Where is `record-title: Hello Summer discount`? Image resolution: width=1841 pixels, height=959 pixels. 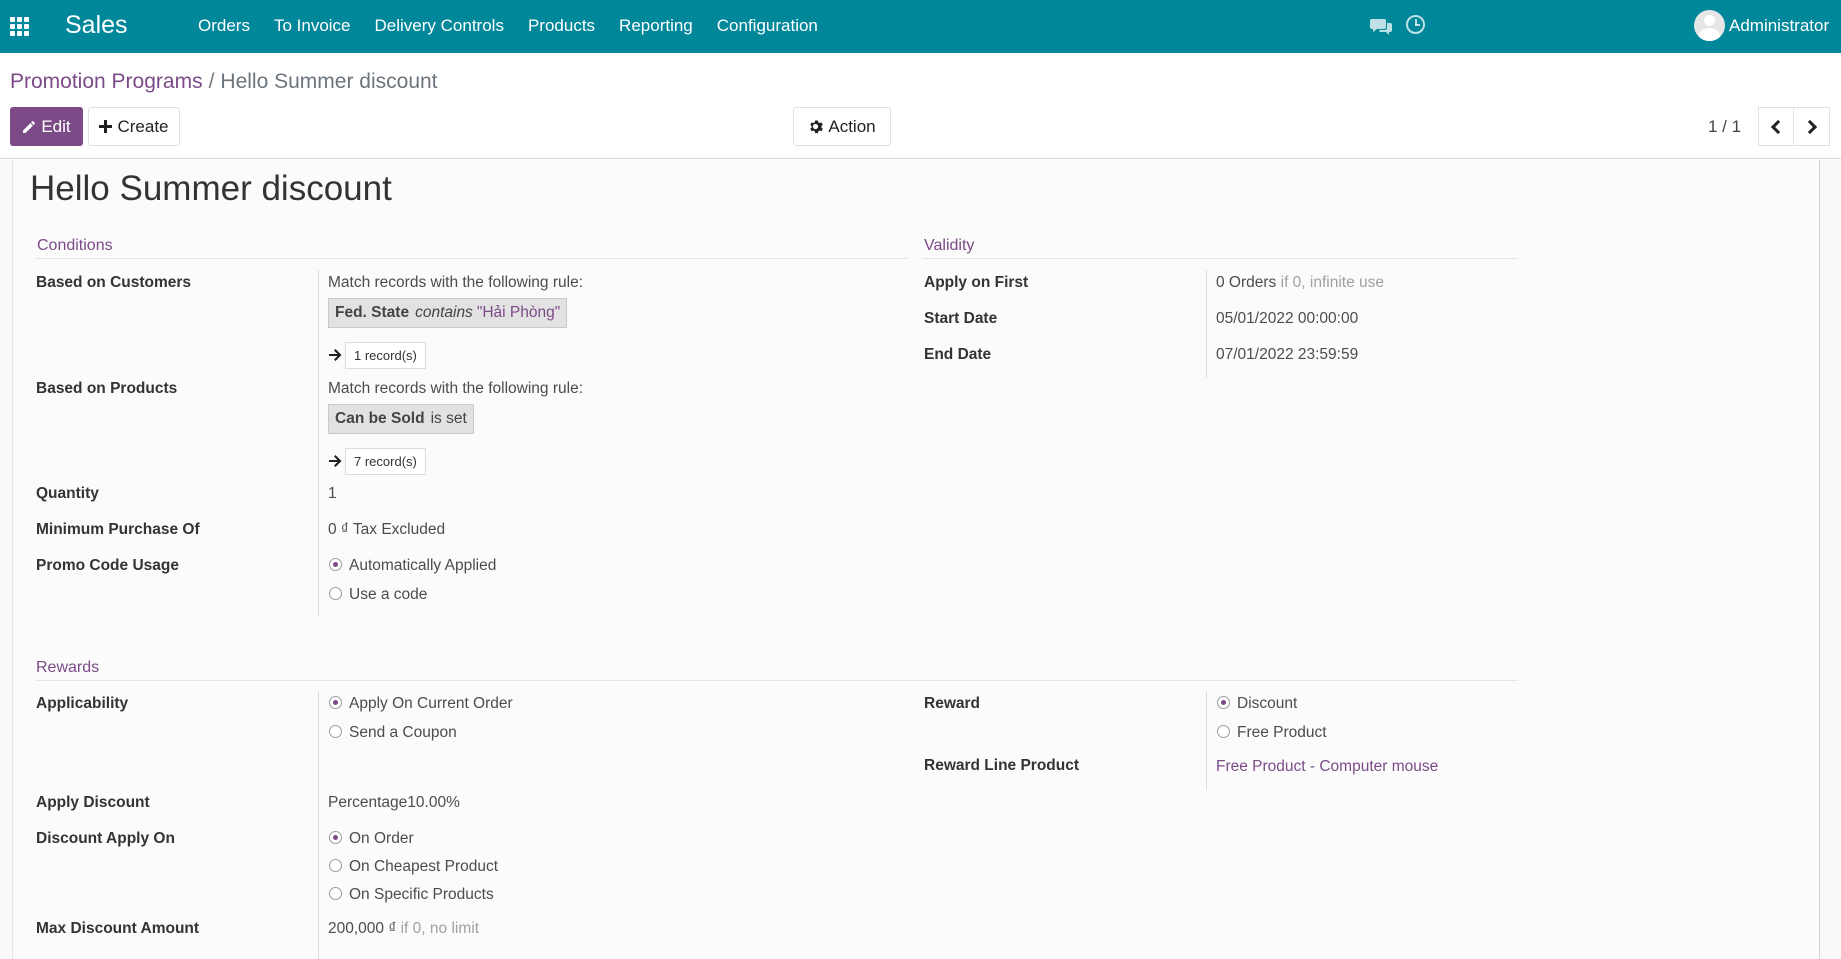 record-title: Hello Summer discount is located at coordinates (211, 188).